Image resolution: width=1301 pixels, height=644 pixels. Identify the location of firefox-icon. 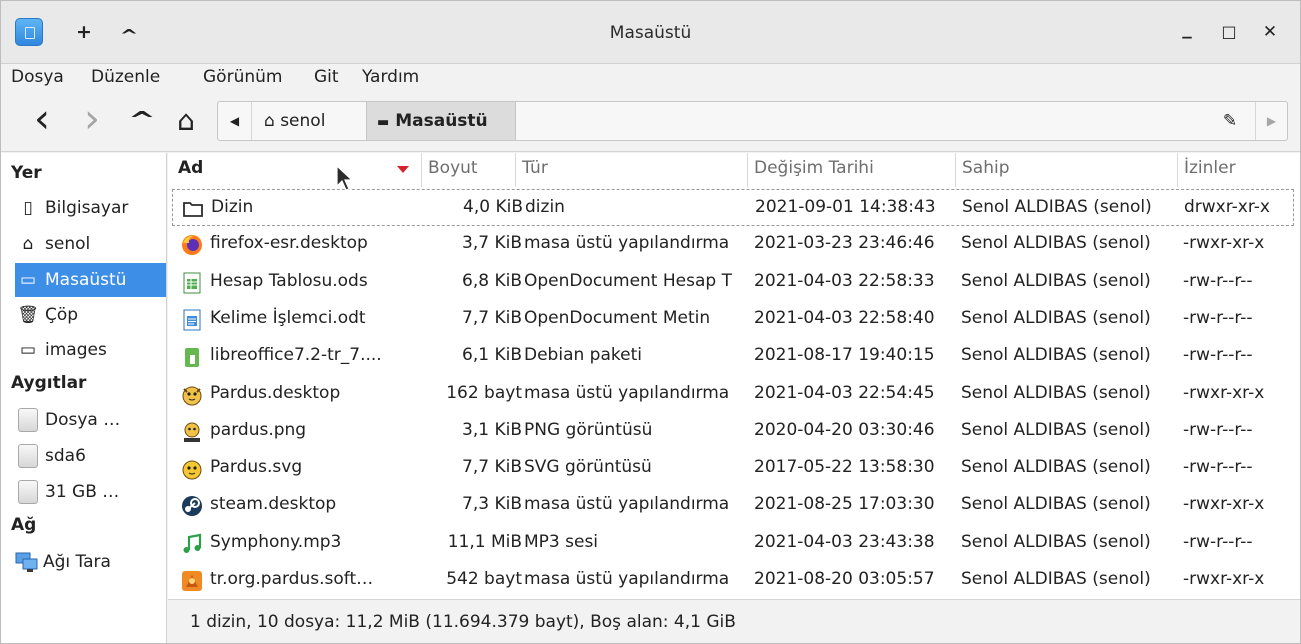
(193, 244).